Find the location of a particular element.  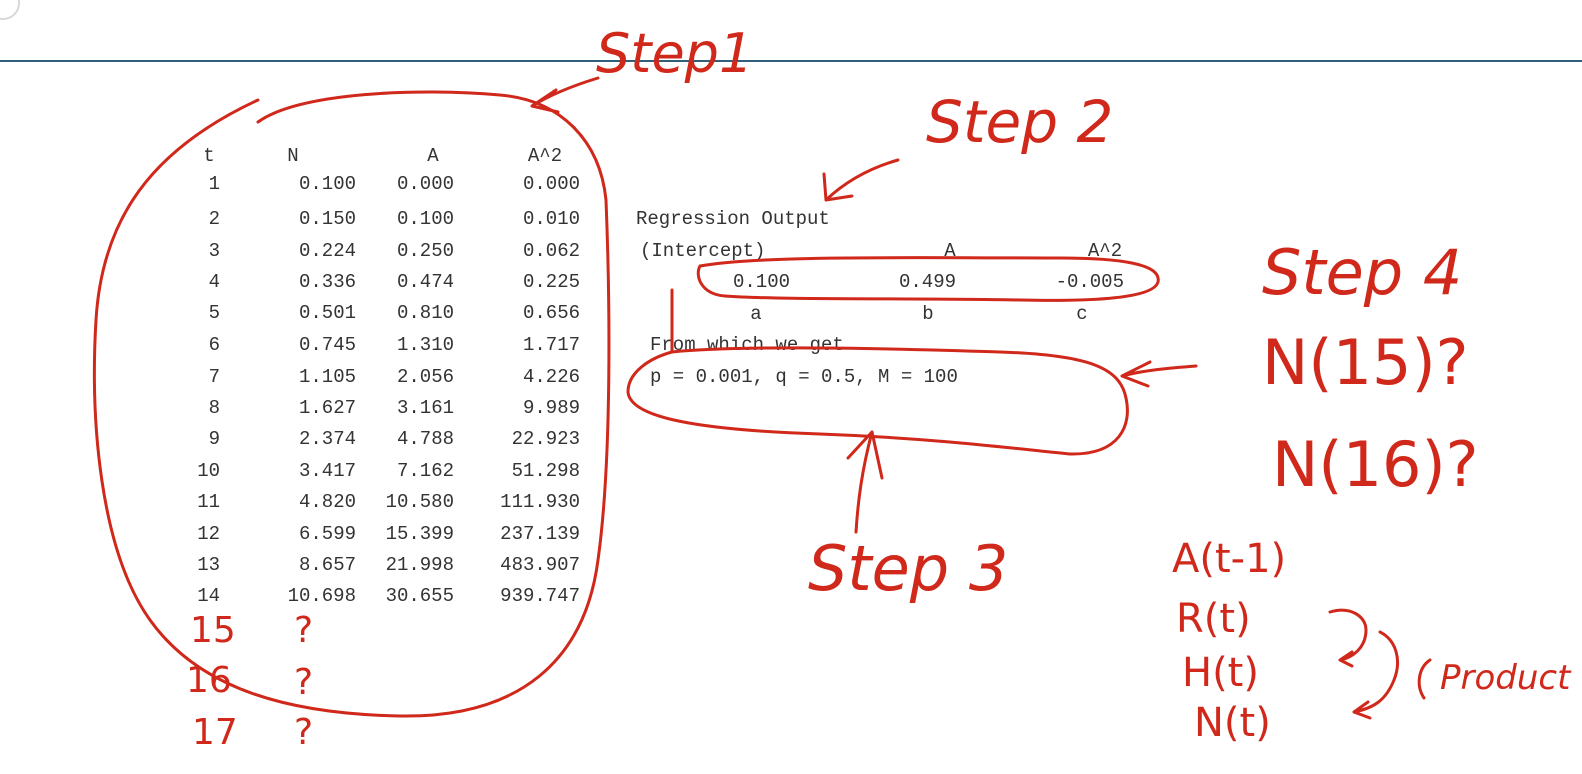

cell-t: 2 is located at coordinates (214, 219).